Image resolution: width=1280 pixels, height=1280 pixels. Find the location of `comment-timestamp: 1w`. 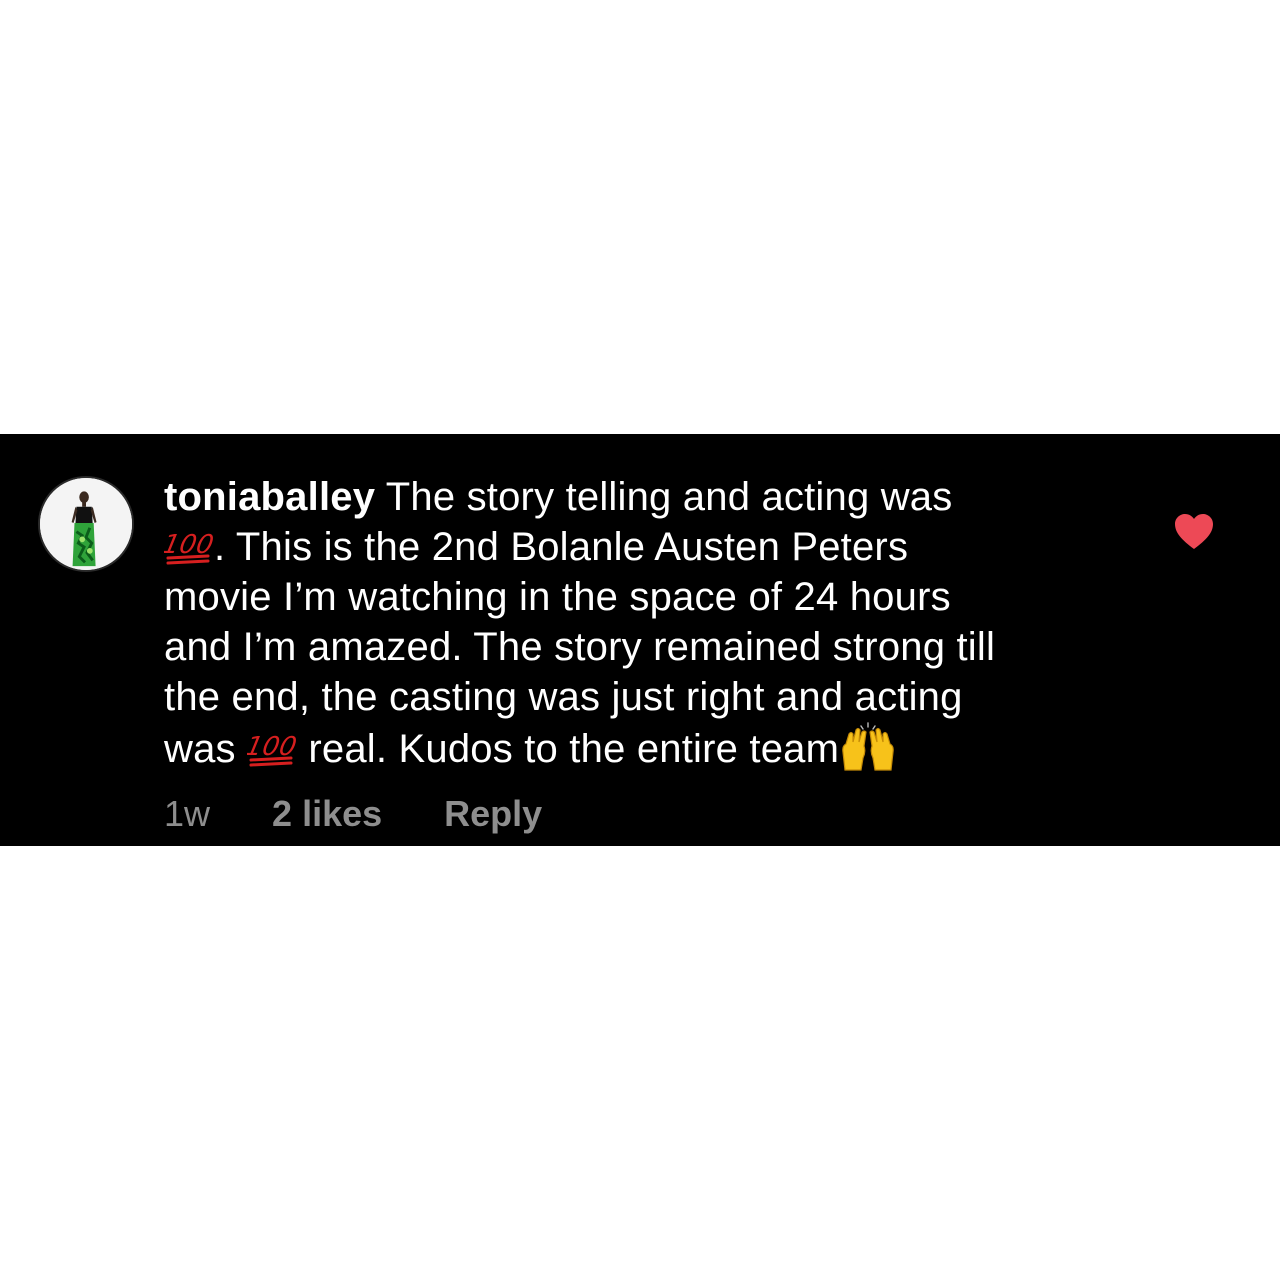

comment-timestamp: 1w is located at coordinates (187, 813).